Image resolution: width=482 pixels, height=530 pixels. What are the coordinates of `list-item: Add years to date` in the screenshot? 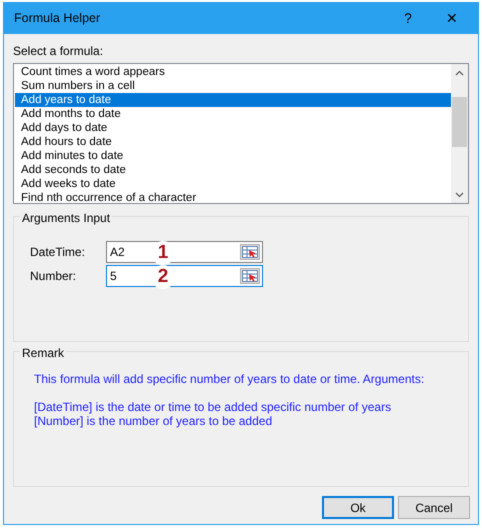 It's located at (233, 100).